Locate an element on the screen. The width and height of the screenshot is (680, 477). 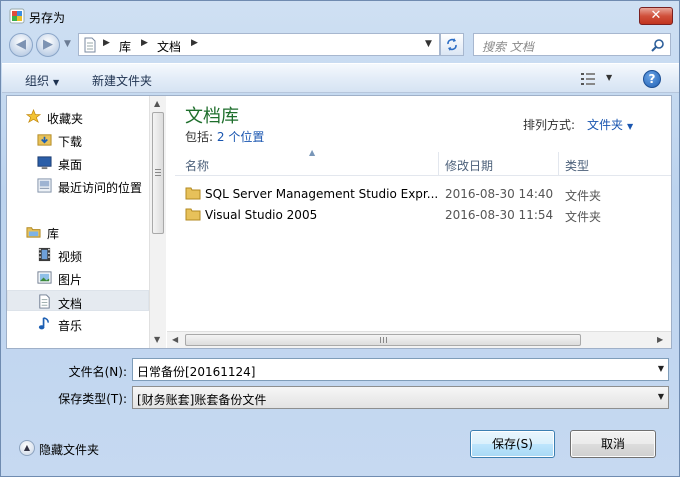
back-button: ◀ is located at coordinates (21, 45).